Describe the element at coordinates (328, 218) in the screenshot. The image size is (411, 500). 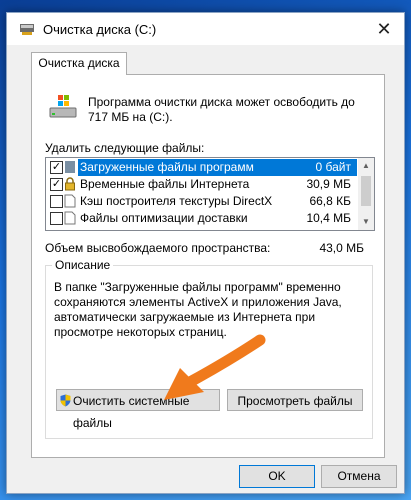
I see `file-size: 10,4 МБ` at that location.